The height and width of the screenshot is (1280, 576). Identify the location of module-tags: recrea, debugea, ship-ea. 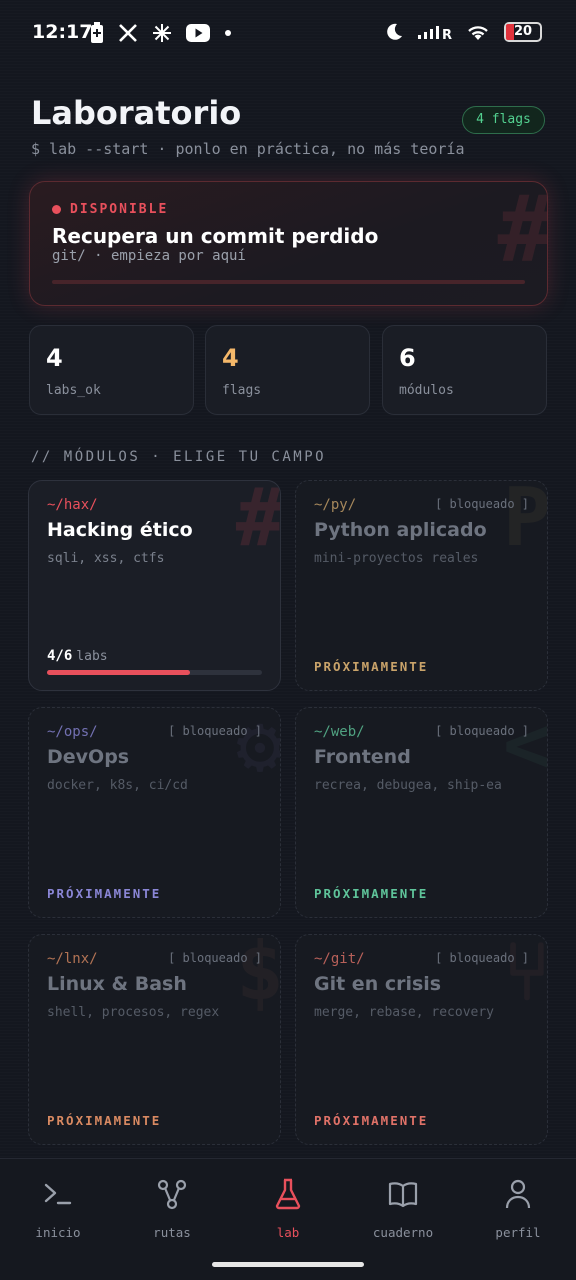
(408, 785).